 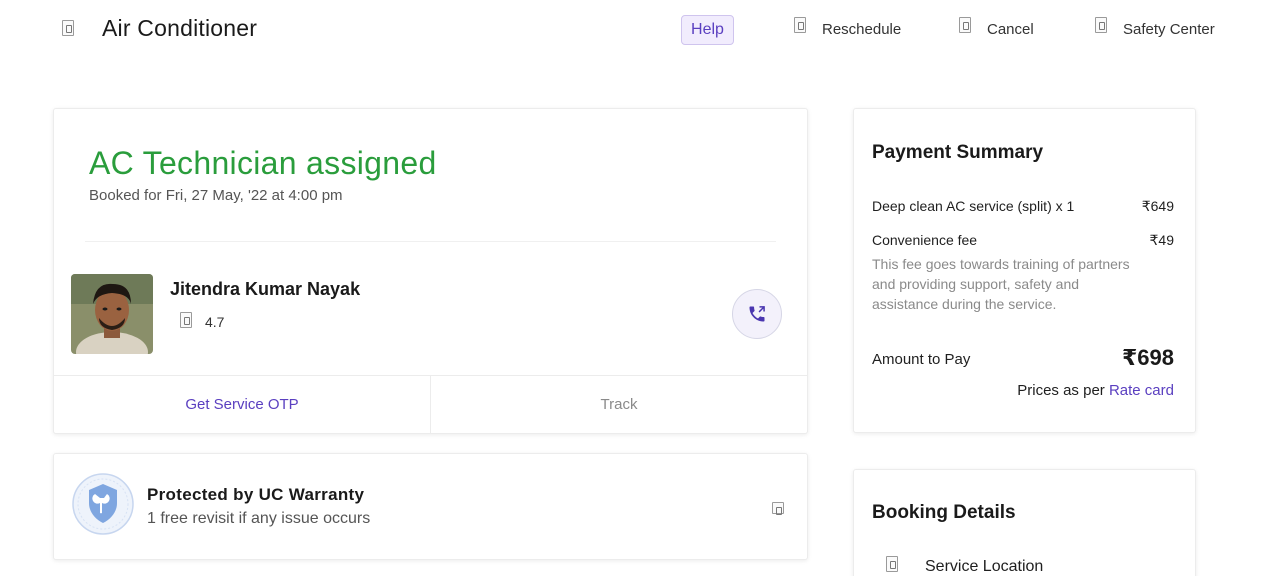 I want to click on help-button: Help, so click(x=707, y=30).